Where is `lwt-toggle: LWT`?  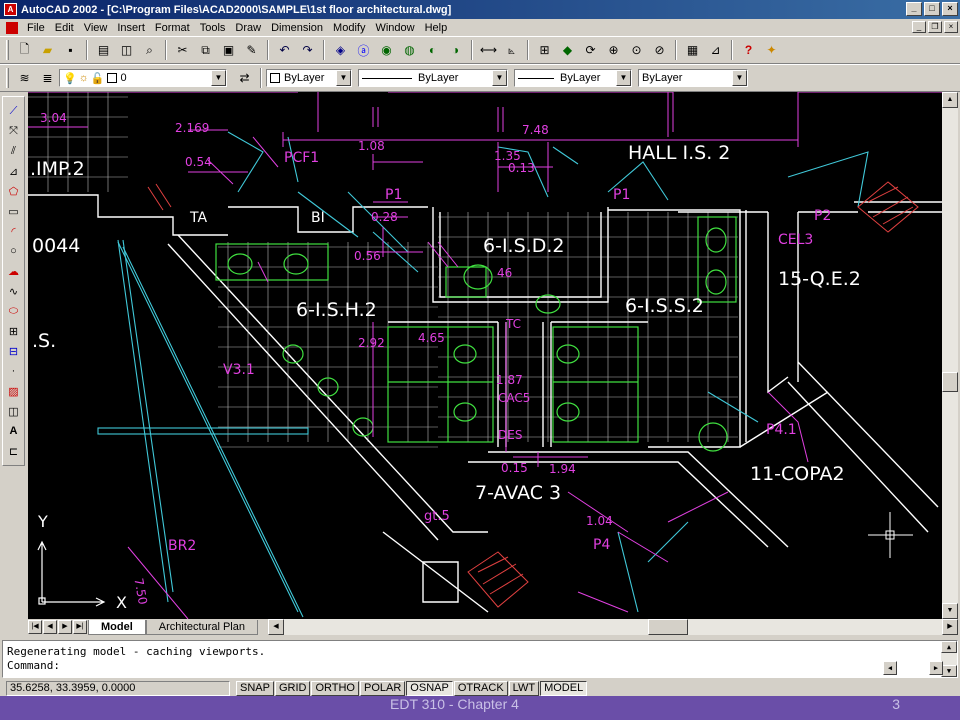
lwt-toggle: LWT is located at coordinates (524, 688).